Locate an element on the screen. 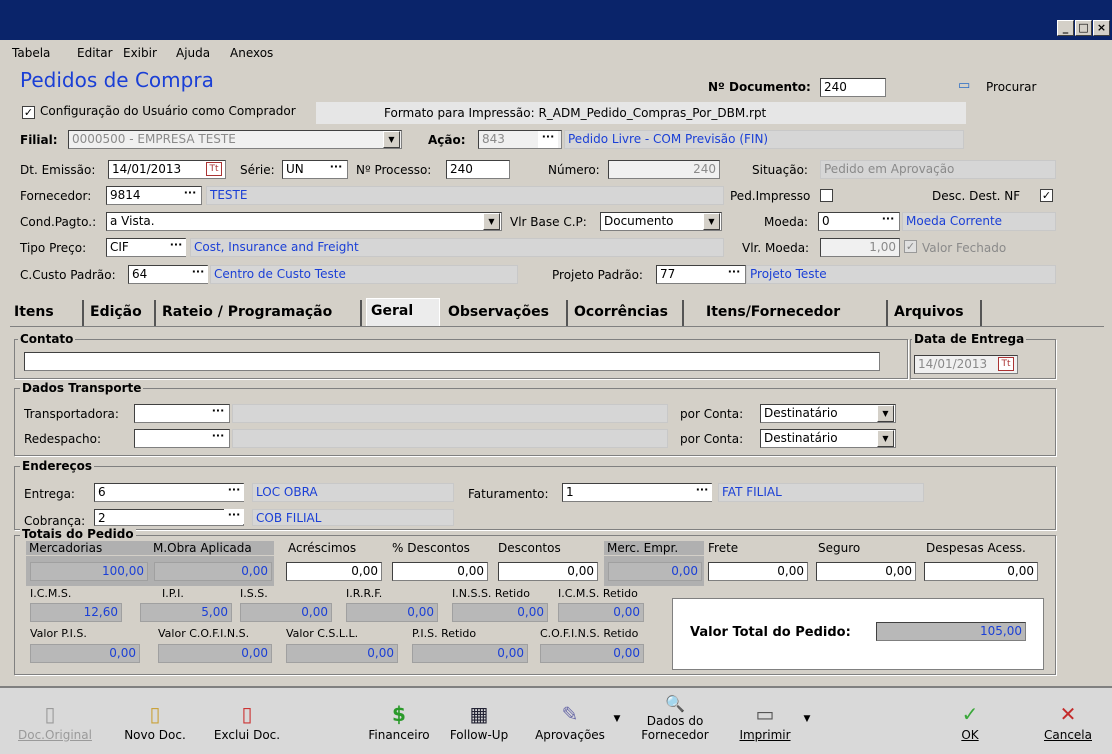  total-label-mercadorias: Mercadorias is located at coordinates (88, 548).